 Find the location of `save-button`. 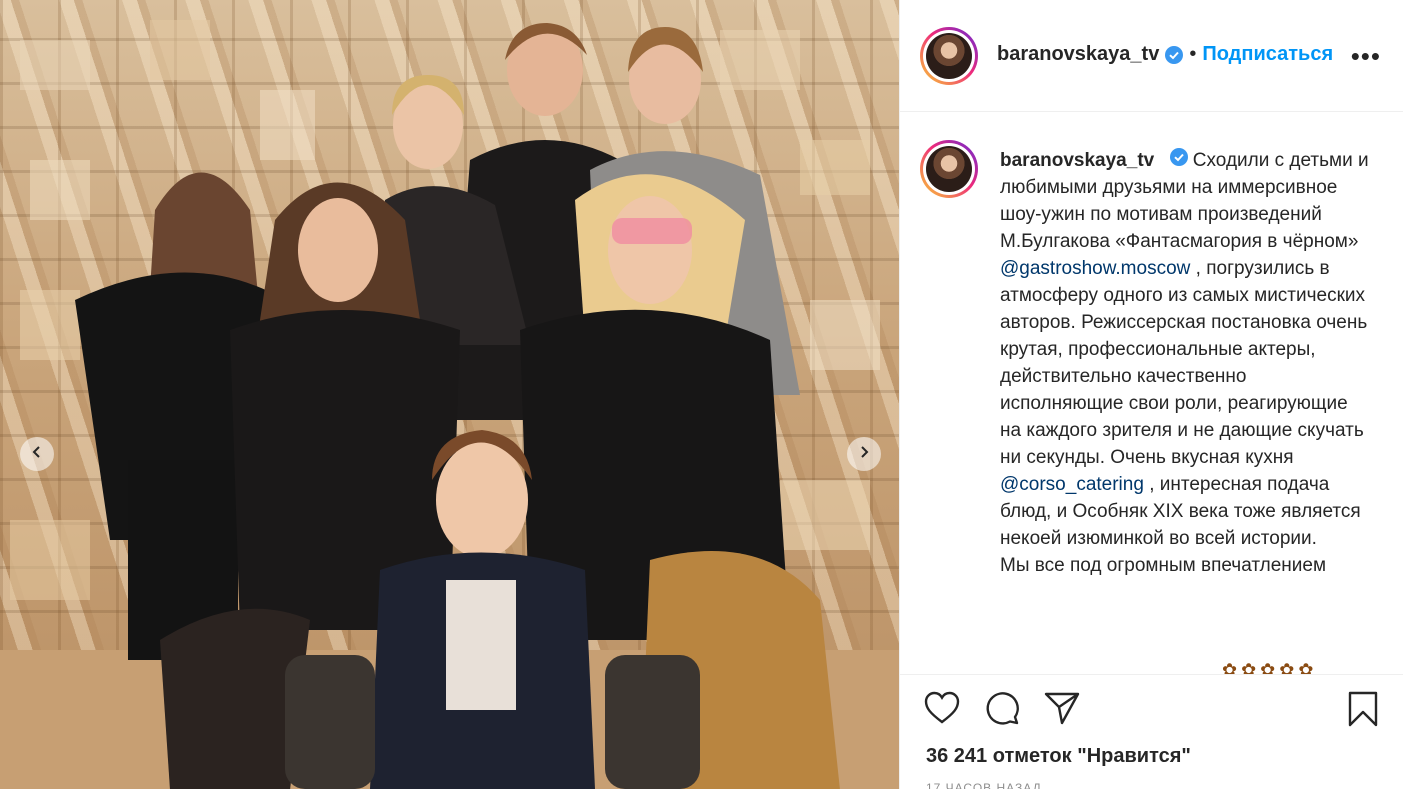

save-button is located at coordinates (1363, 711).